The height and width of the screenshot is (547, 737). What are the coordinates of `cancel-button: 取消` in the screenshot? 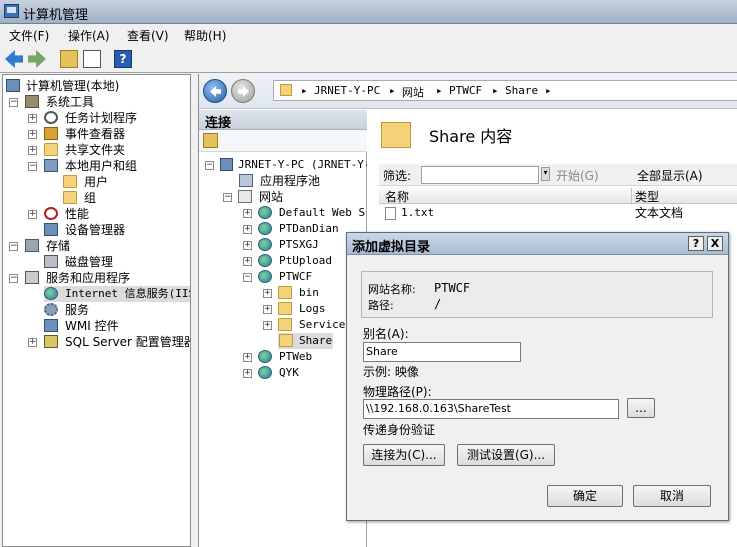 It's located at (672, 496).